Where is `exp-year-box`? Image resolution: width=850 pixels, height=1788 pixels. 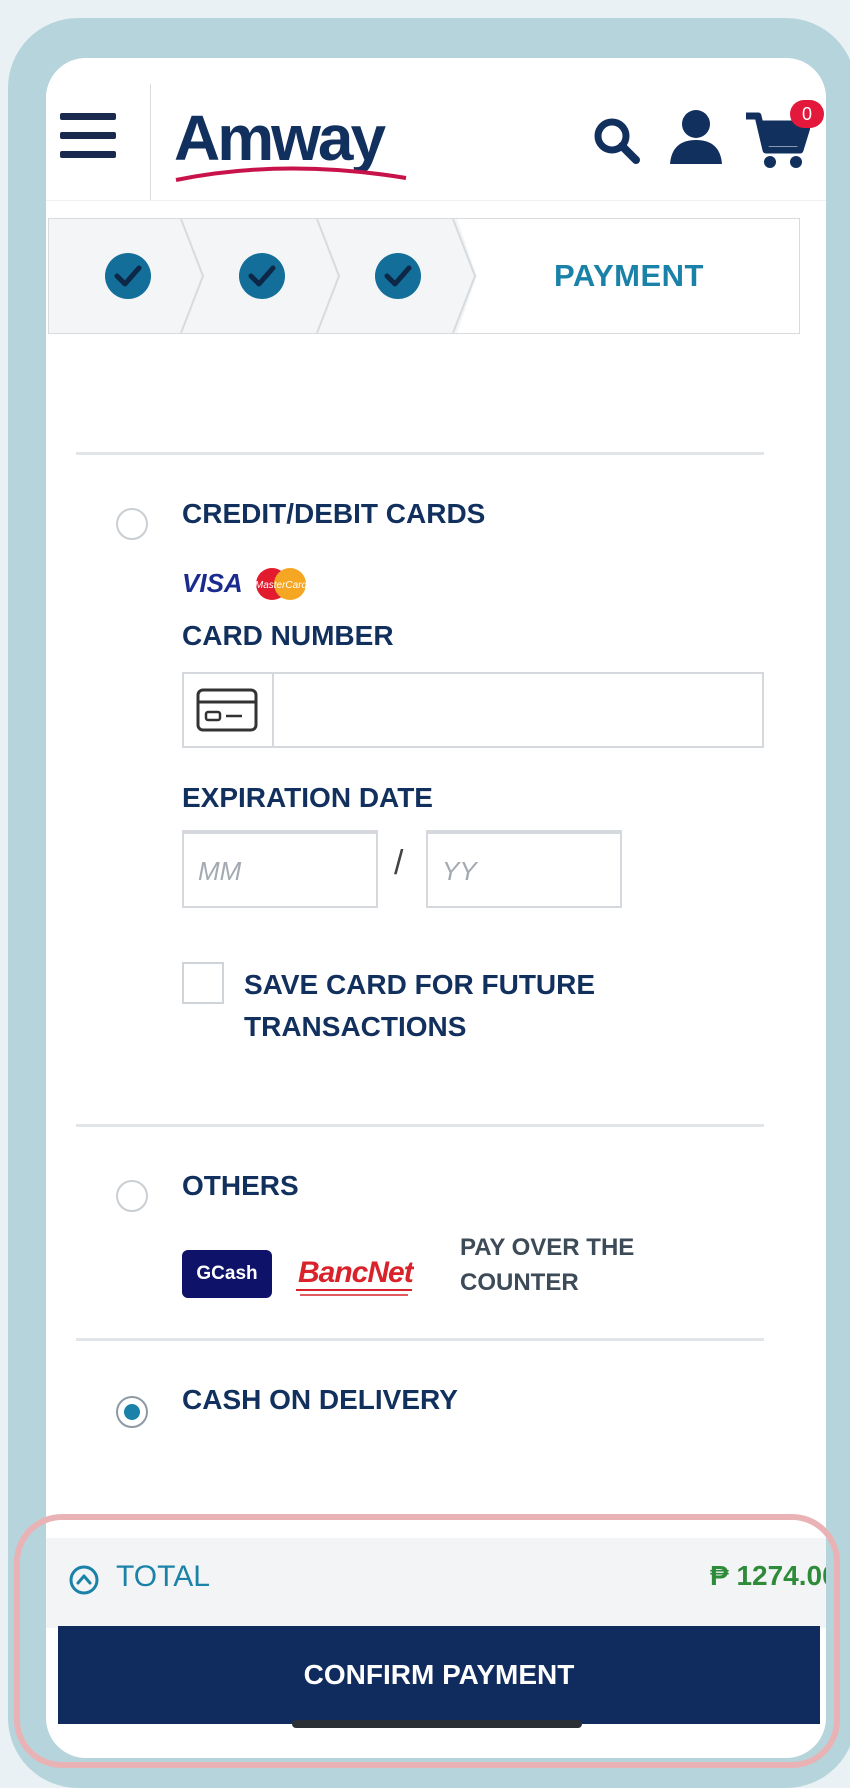
exp-year-box is located at coordinates (524, 869).